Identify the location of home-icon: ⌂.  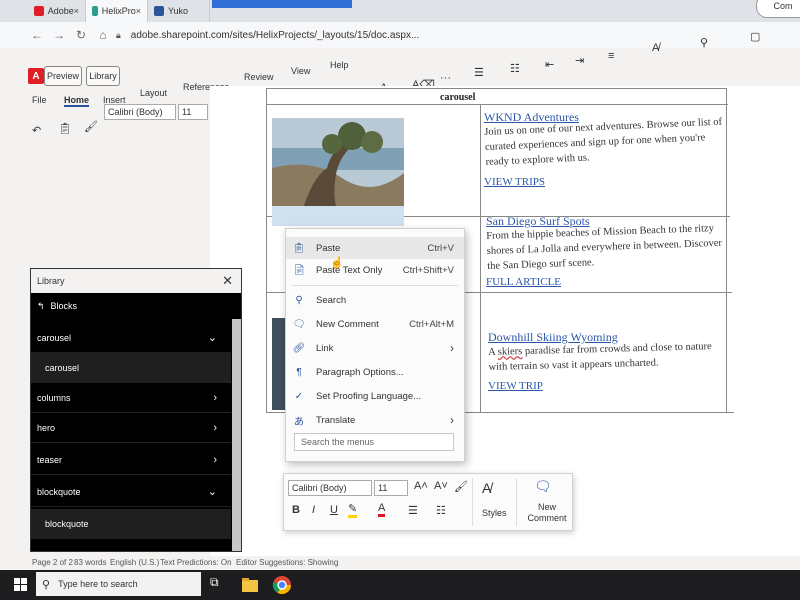
(103, 35).